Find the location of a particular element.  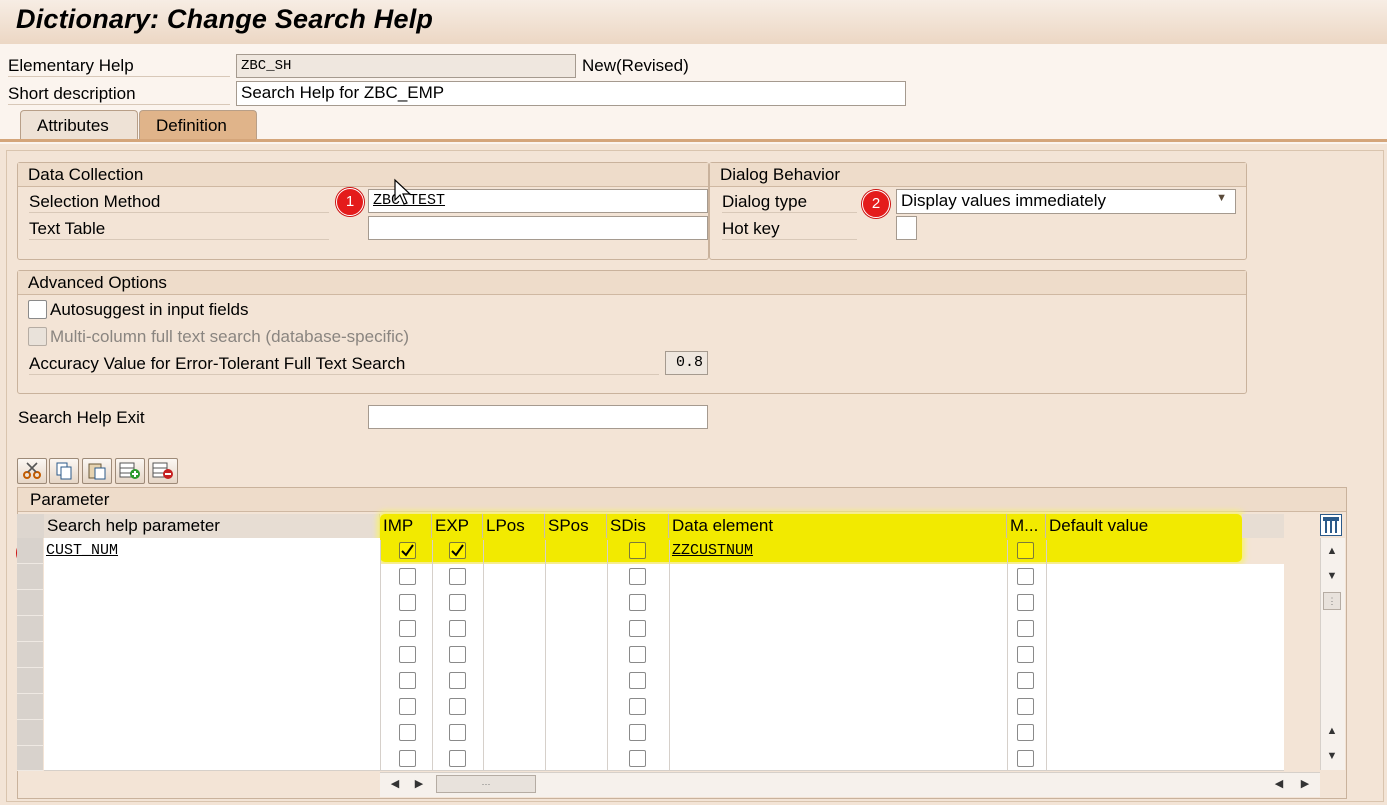

col-sdis: SDis is located at coordinates (638, 526).